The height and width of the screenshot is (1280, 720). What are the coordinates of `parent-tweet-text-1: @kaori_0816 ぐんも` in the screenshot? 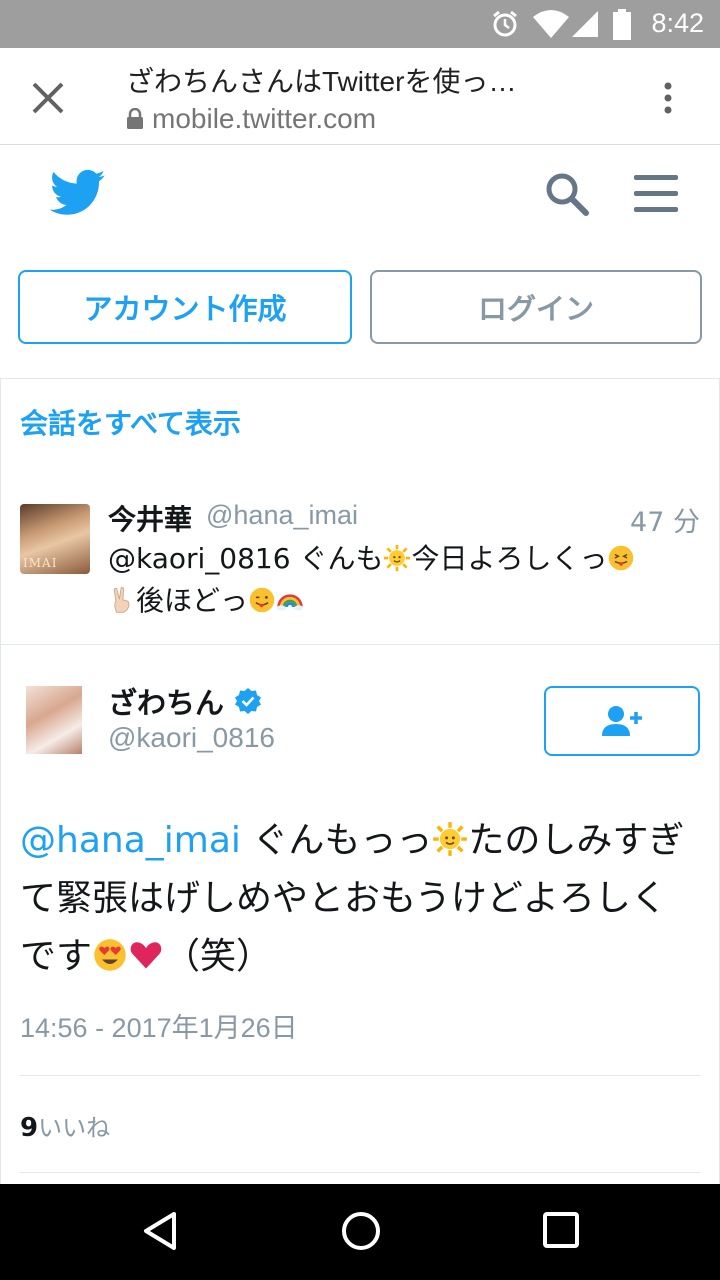 It's located at (246, 558).